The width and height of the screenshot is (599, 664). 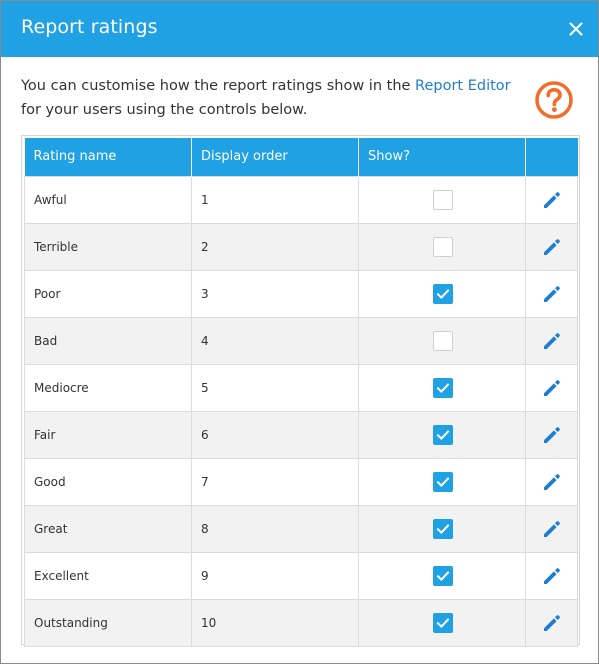 What do you see at coordinates (299, 29) in the screenshot?
I see `dialog-titlebar: Report ratings` at bounding box center [299, 29].